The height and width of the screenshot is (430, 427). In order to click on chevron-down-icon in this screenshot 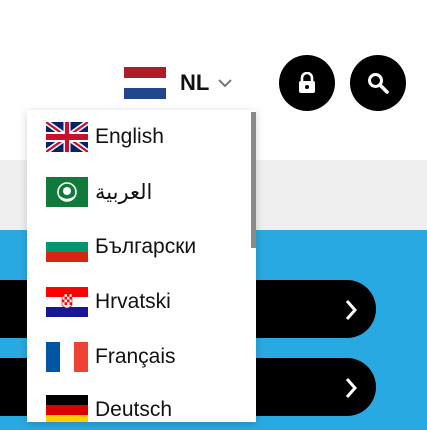, I will do `click(225, 83)`.